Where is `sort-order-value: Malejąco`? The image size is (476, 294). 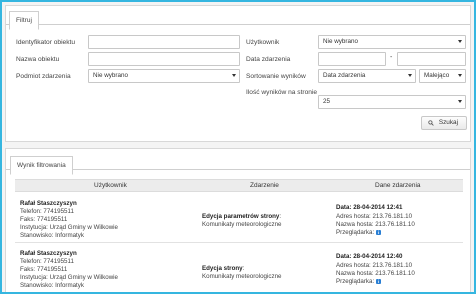
sort-order-value: Malejąco is located at coordinates (437, 75).